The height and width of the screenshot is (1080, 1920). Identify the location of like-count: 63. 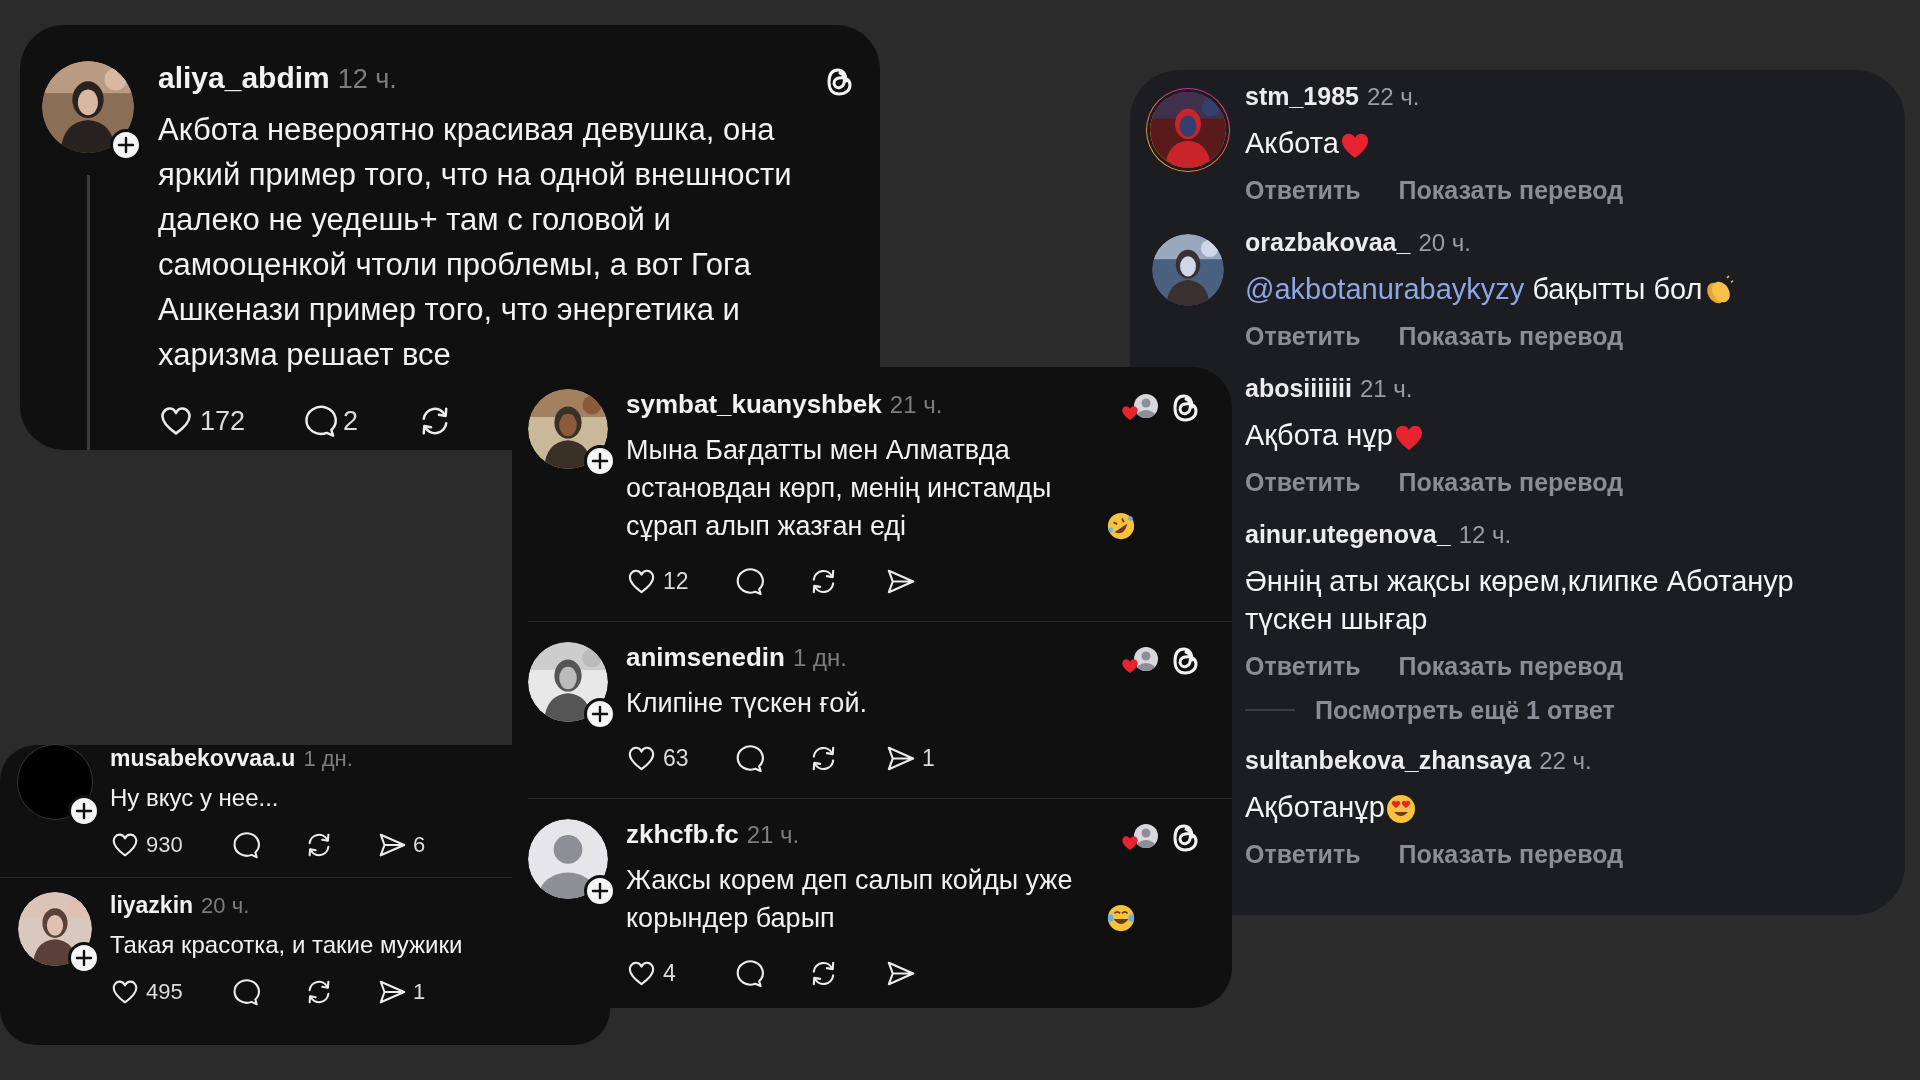
(676, 758).